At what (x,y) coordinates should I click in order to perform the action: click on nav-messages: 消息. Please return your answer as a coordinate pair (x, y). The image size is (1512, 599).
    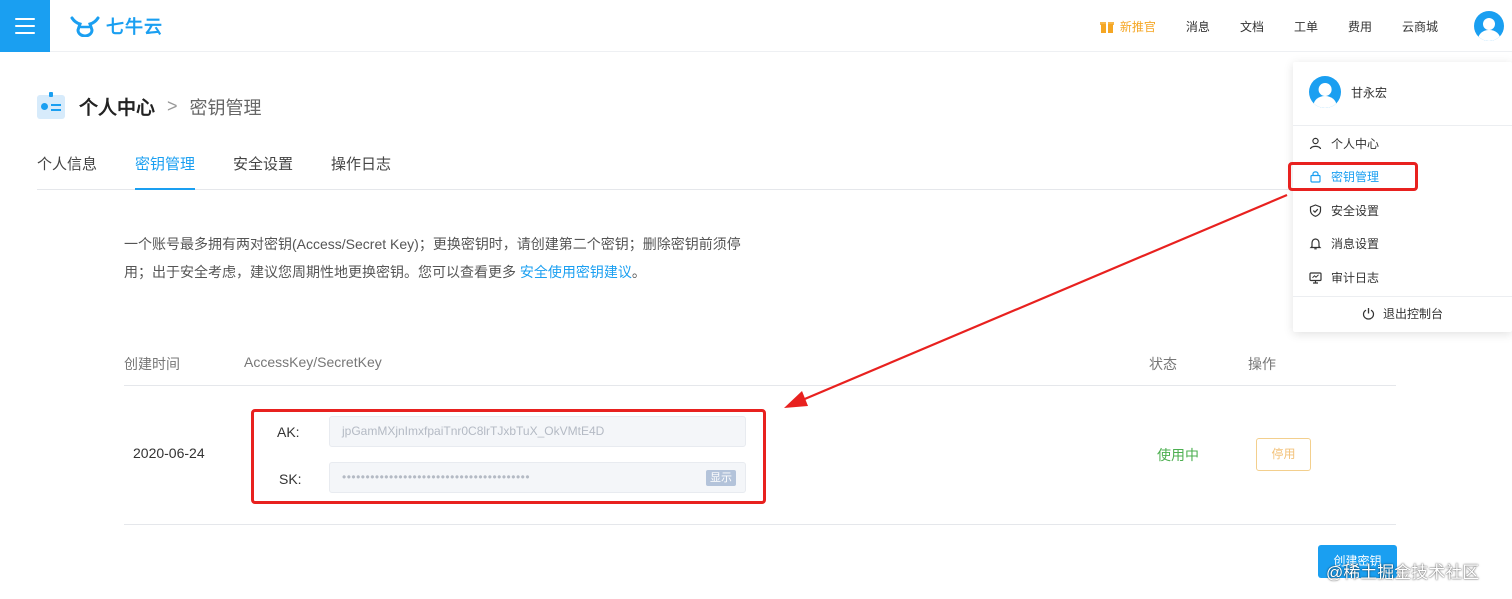
    Looking at the image, I should click on (1198, 26).